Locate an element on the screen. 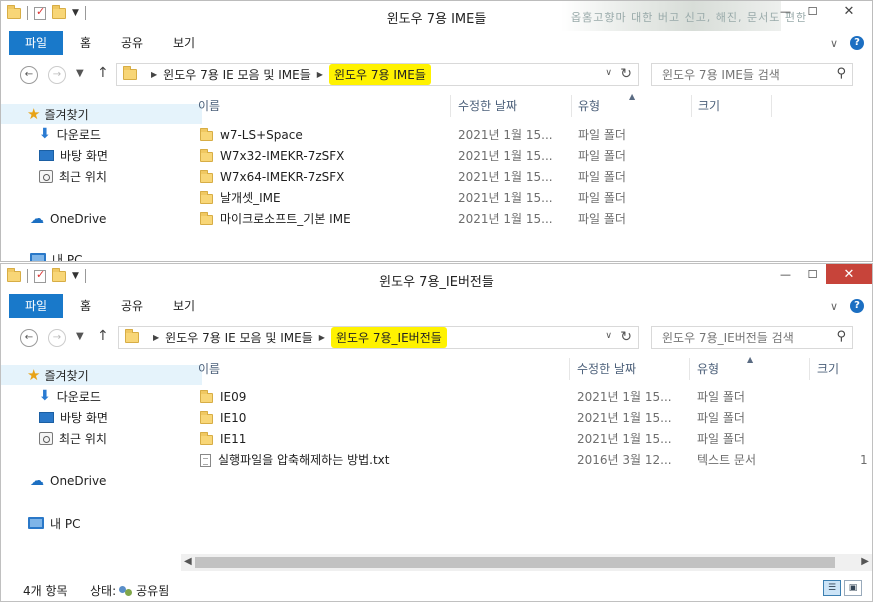 This screenshot has height=602, width=873. address-bar: ▶ 윈도우 7용 IE 모음 및 IME들 ▶ 윈도우 7용 IME들 ∨ ↻ is located at coordinates (377, 74).